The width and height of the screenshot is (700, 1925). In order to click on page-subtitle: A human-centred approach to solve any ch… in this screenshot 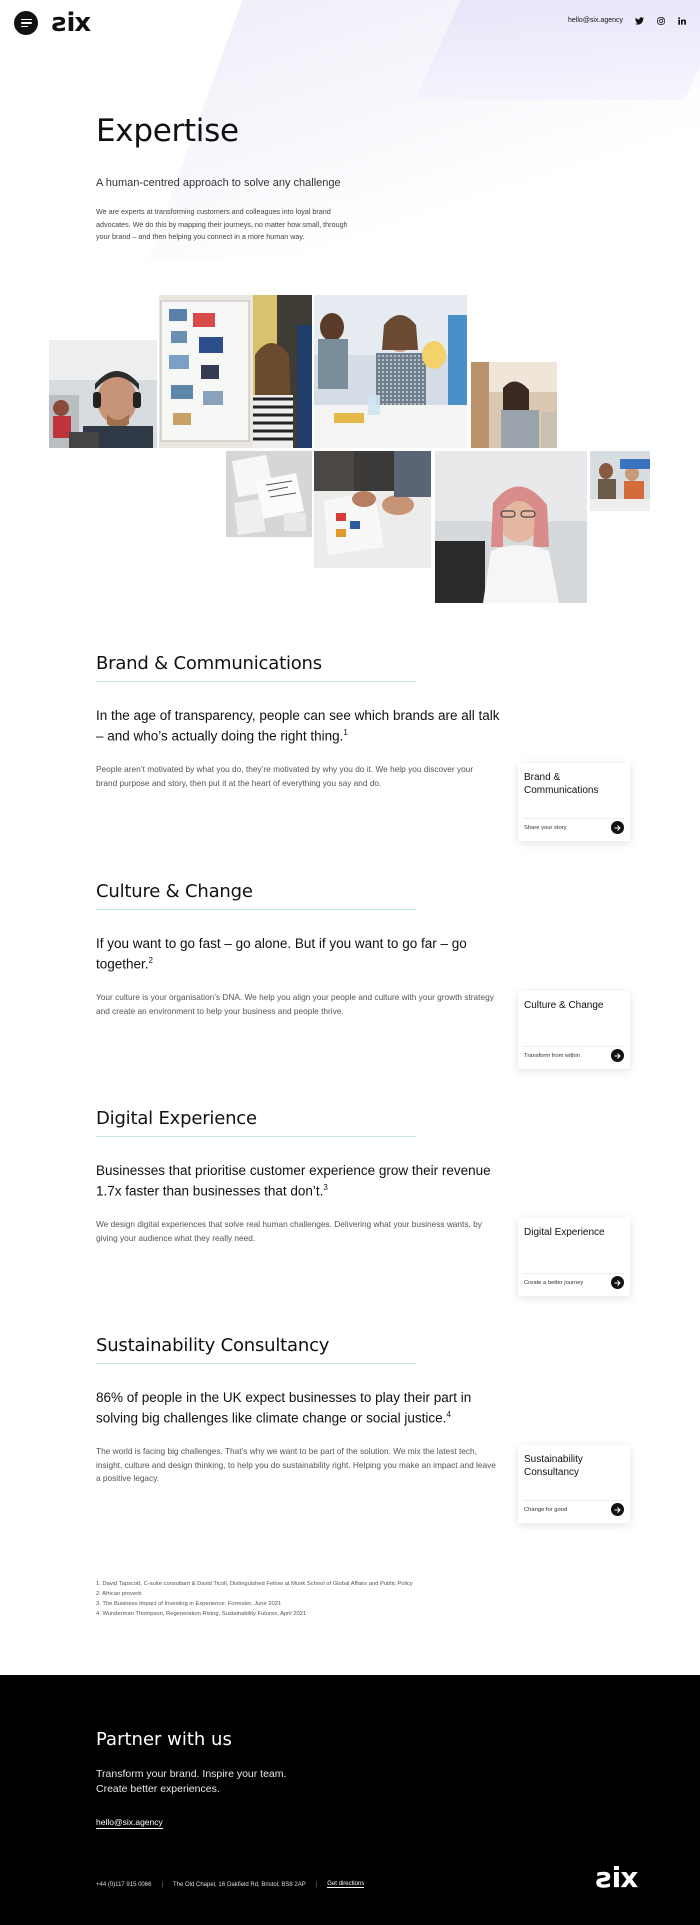, I will do `click(218, 183)`.